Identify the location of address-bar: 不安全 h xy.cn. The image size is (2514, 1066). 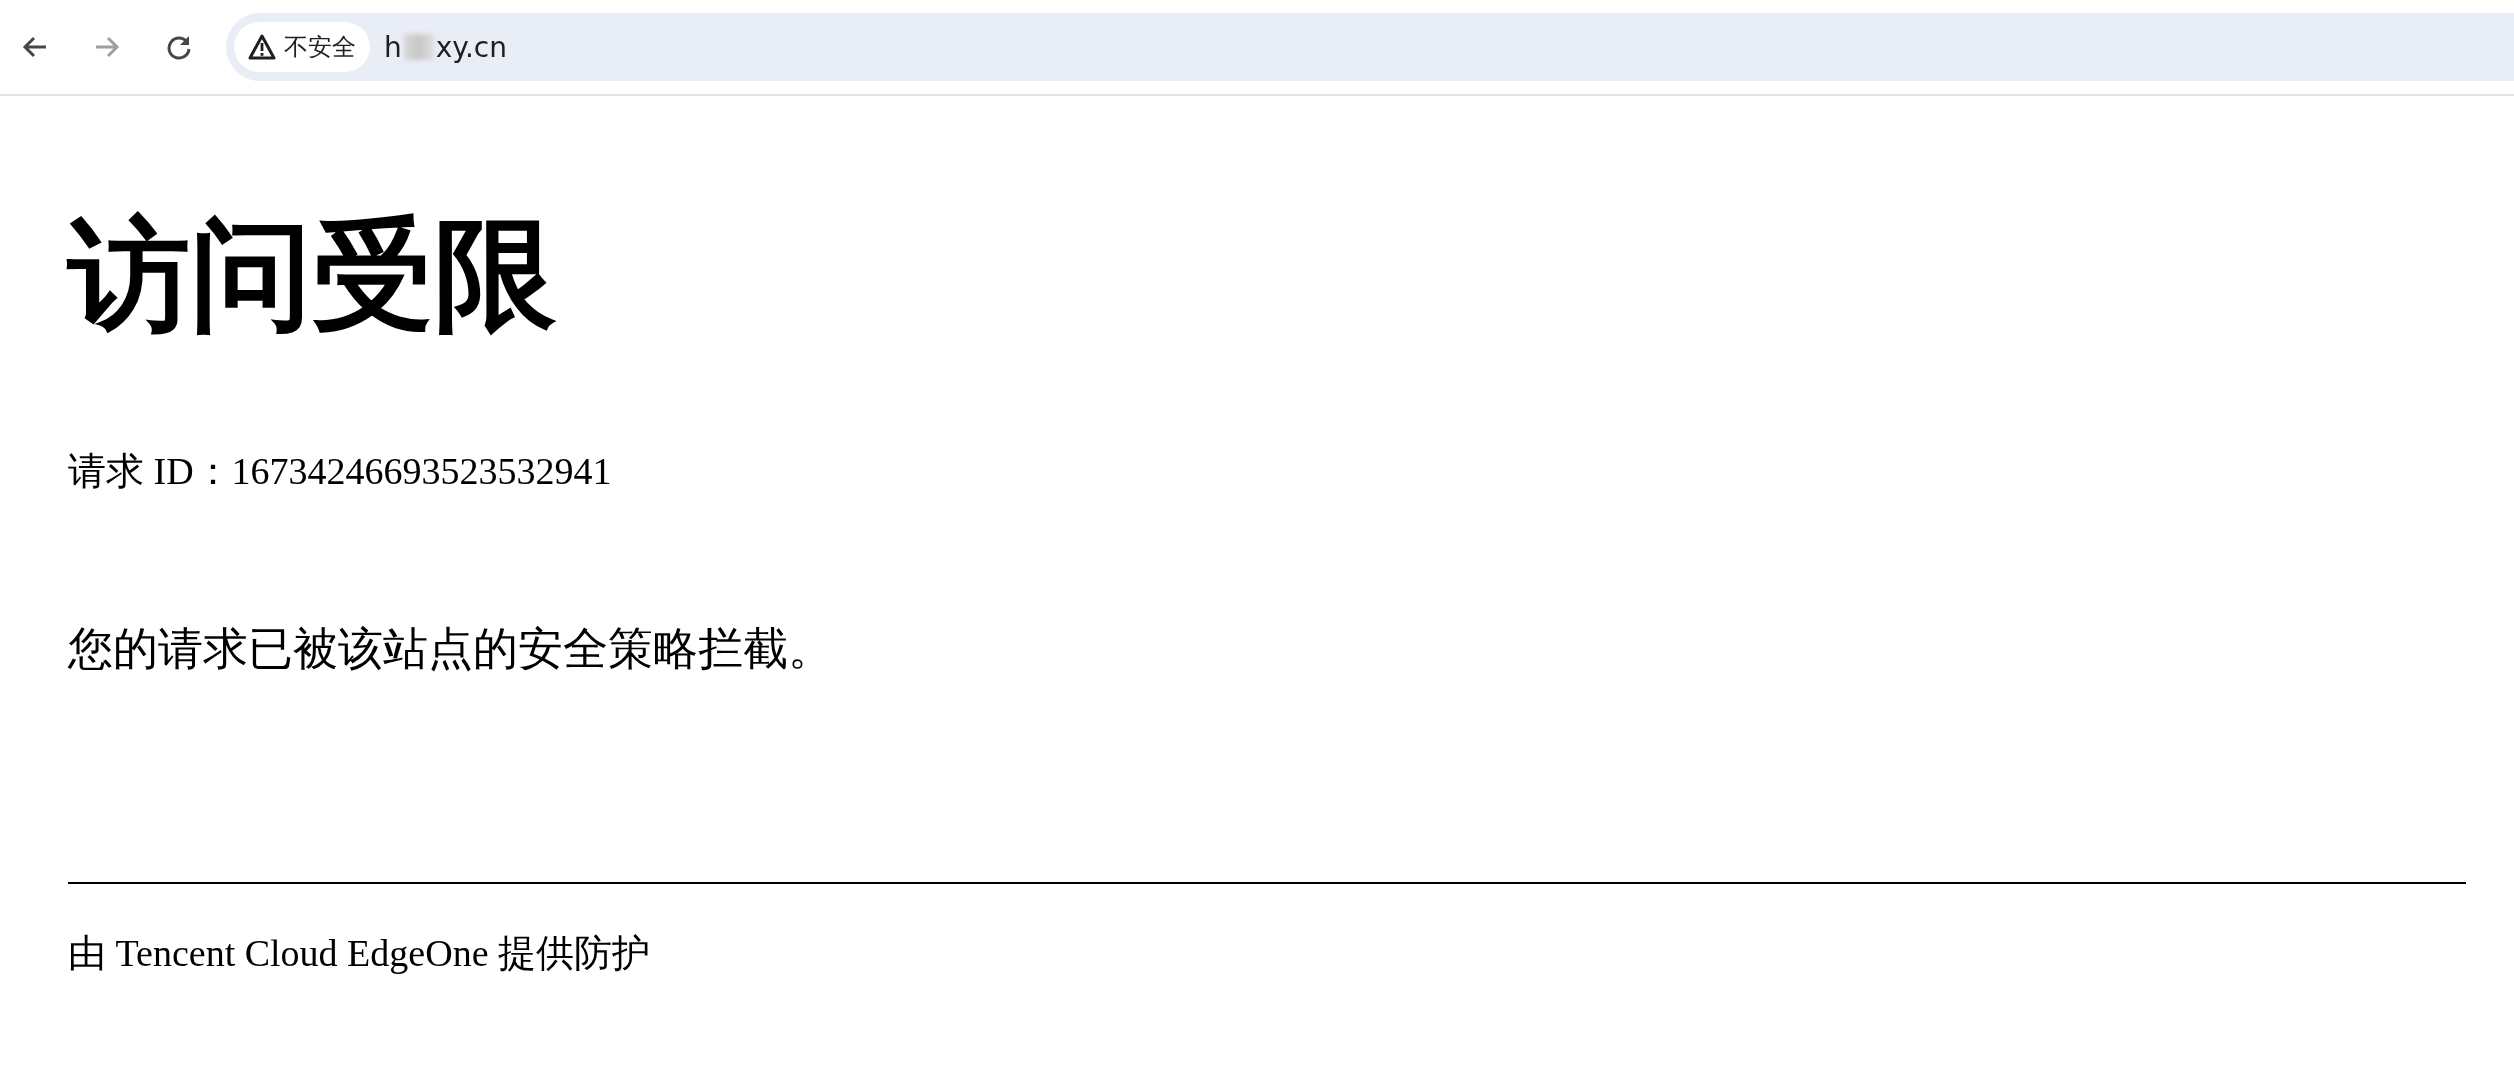
(1370, 47).